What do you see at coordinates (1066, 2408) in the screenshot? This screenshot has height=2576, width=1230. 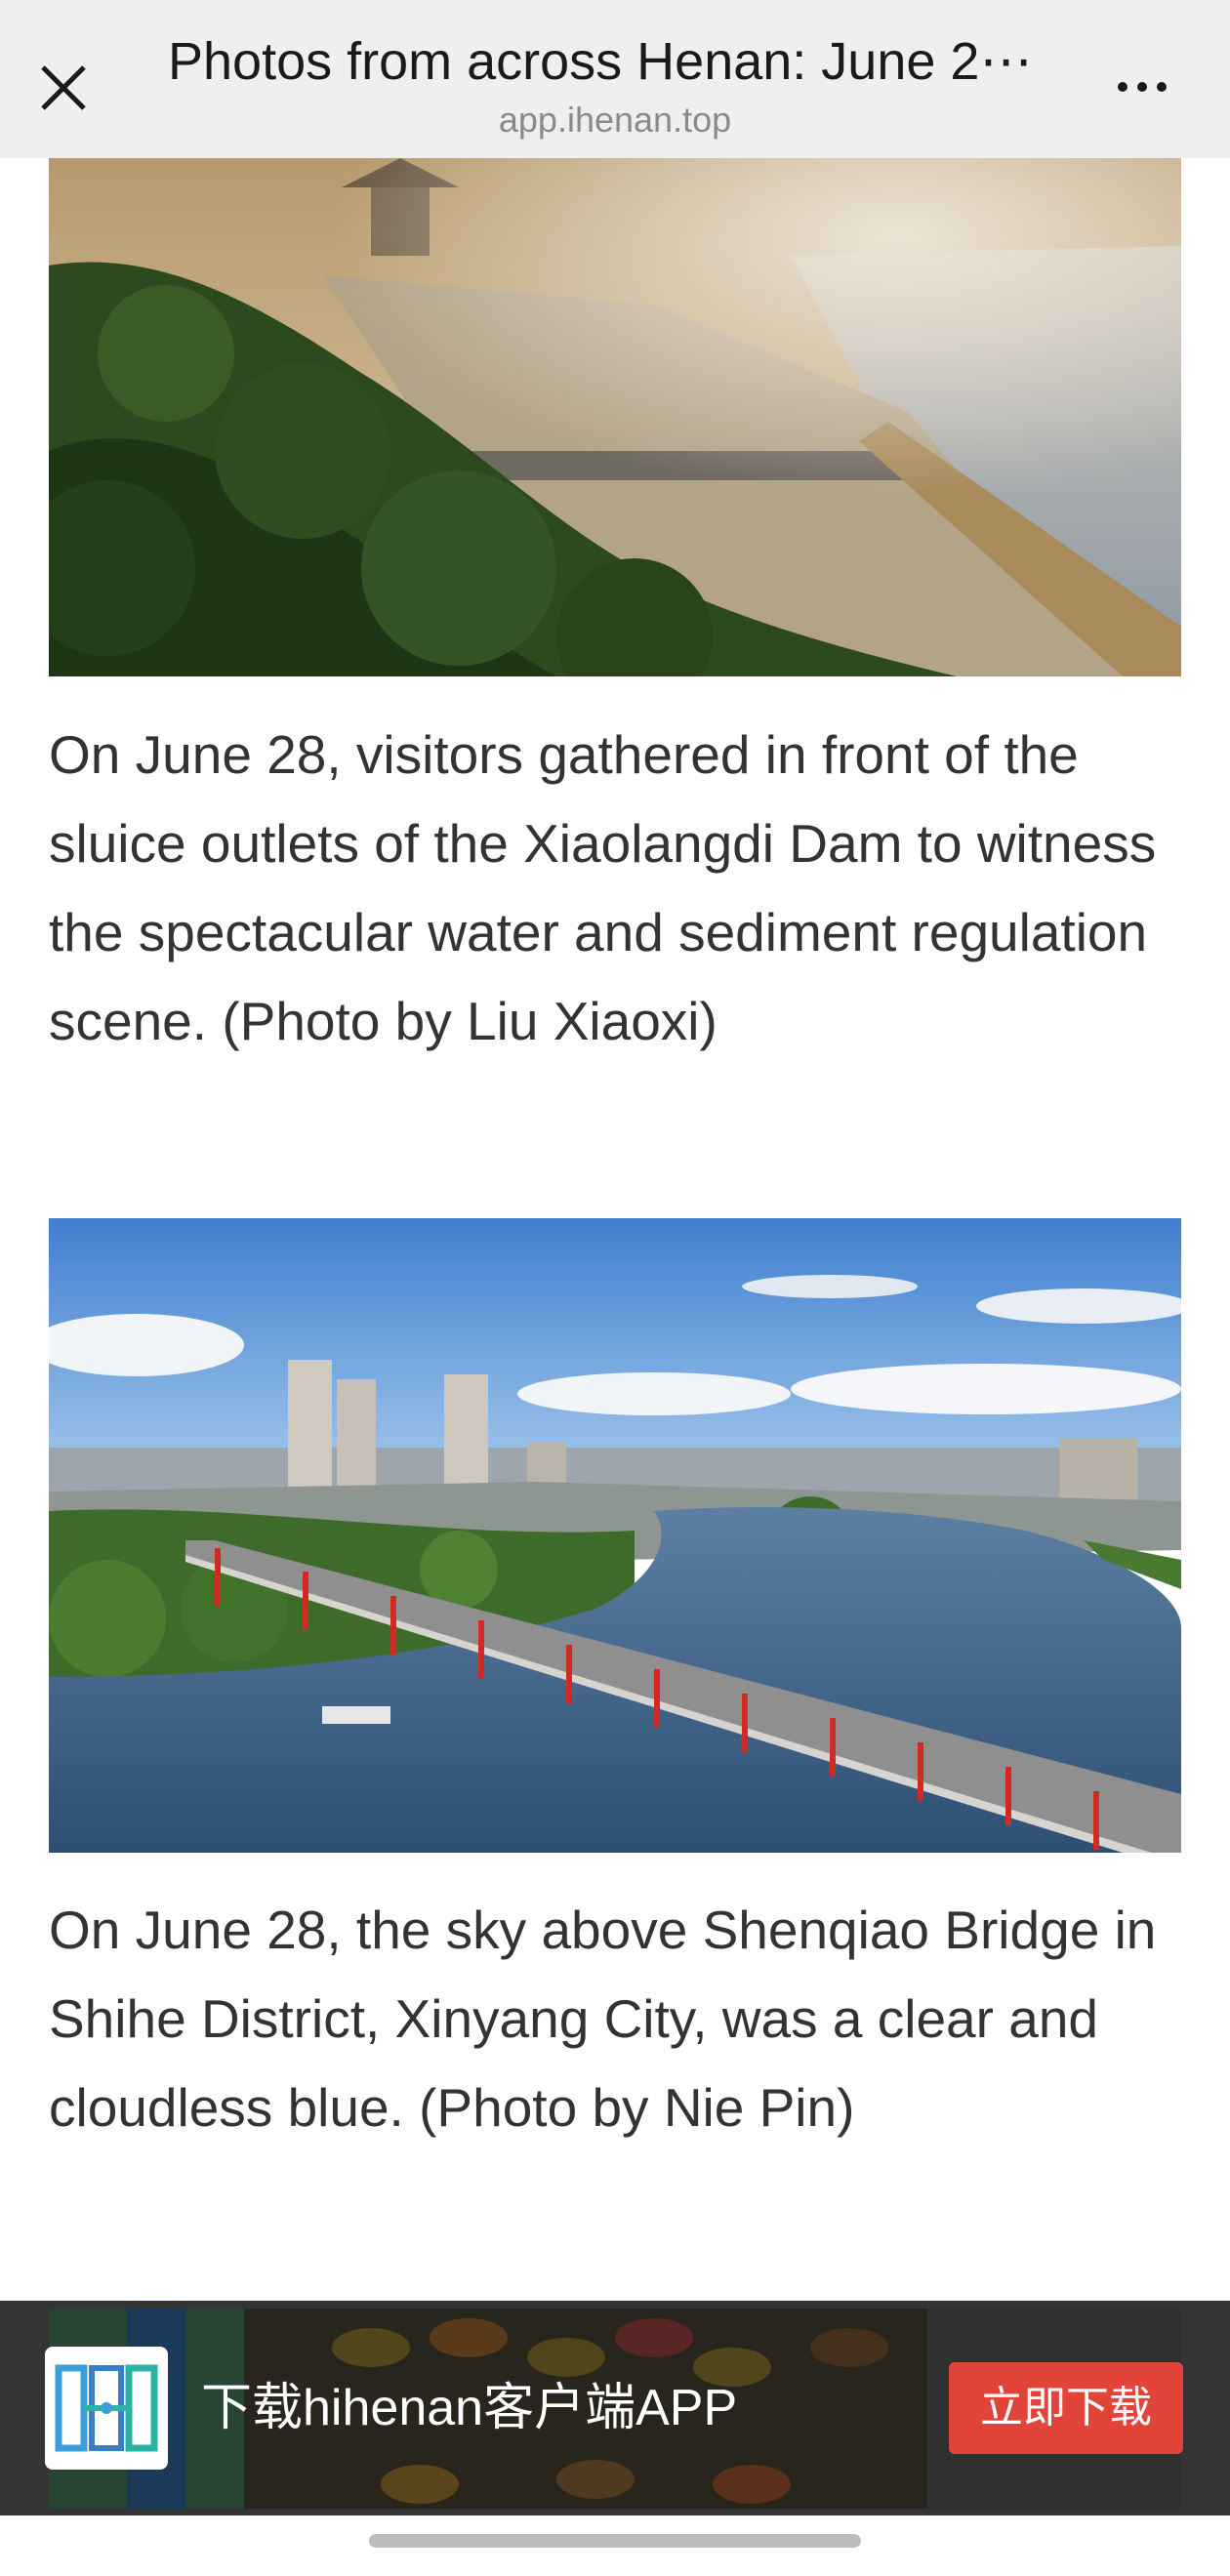 I see `download-now-button: 立即下载` at bounding box center [1066, 2408].